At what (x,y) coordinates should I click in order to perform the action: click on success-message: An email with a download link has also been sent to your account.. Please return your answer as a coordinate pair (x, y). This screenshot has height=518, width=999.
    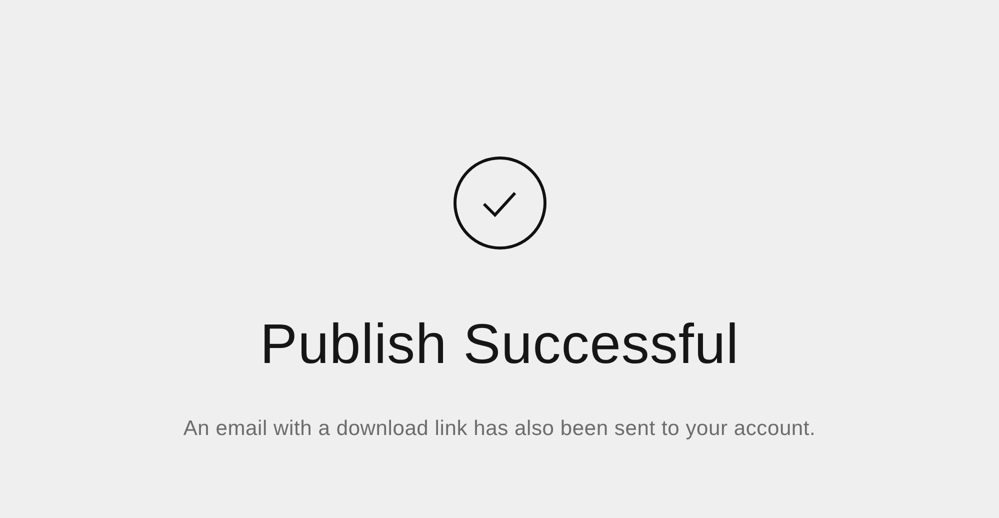
    Looking at the image, I should click on (499, 429).